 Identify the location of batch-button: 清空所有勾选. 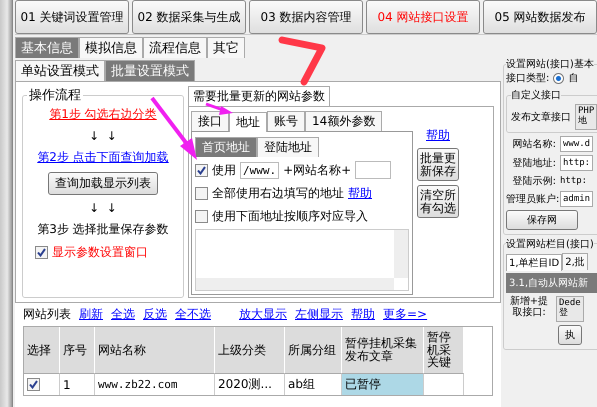
(438, 201).